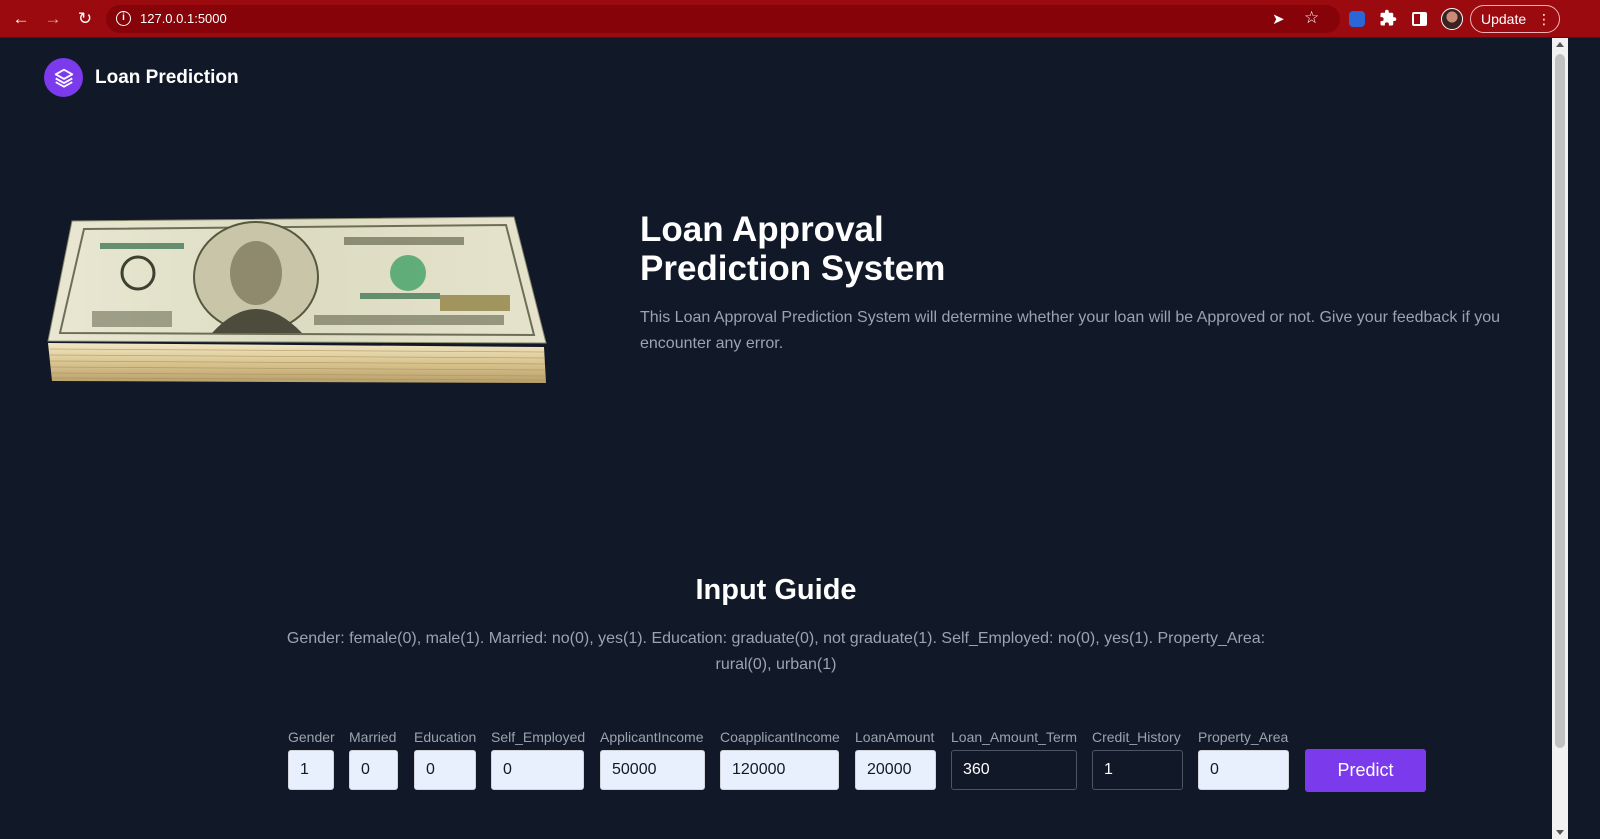 This screenshot has height=839, width=1600. Describe the element at coordinates (311, 737) in the screenshot. I see `field-label: Gender` at that location.